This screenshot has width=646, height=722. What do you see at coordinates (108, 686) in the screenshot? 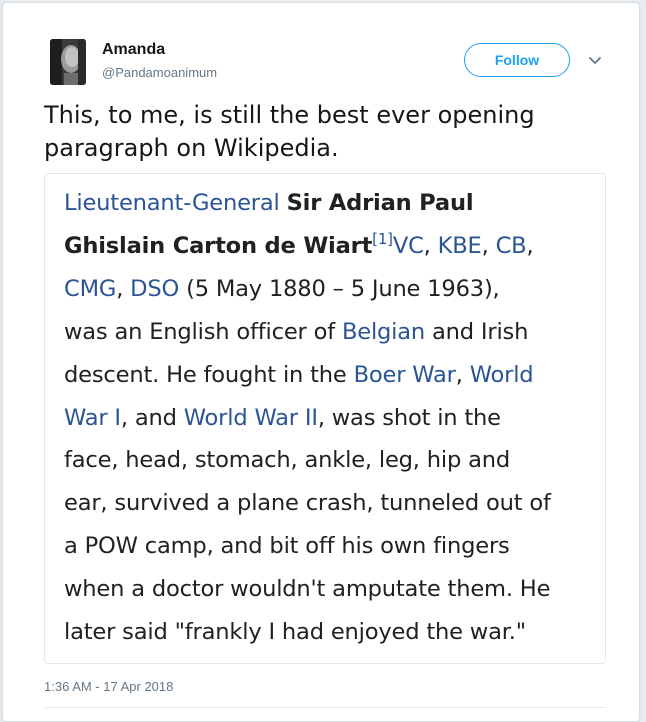
I see `tweet-timestamp: 1:36 AM - 17 Apr 2018` at bounding box center [108, 686].